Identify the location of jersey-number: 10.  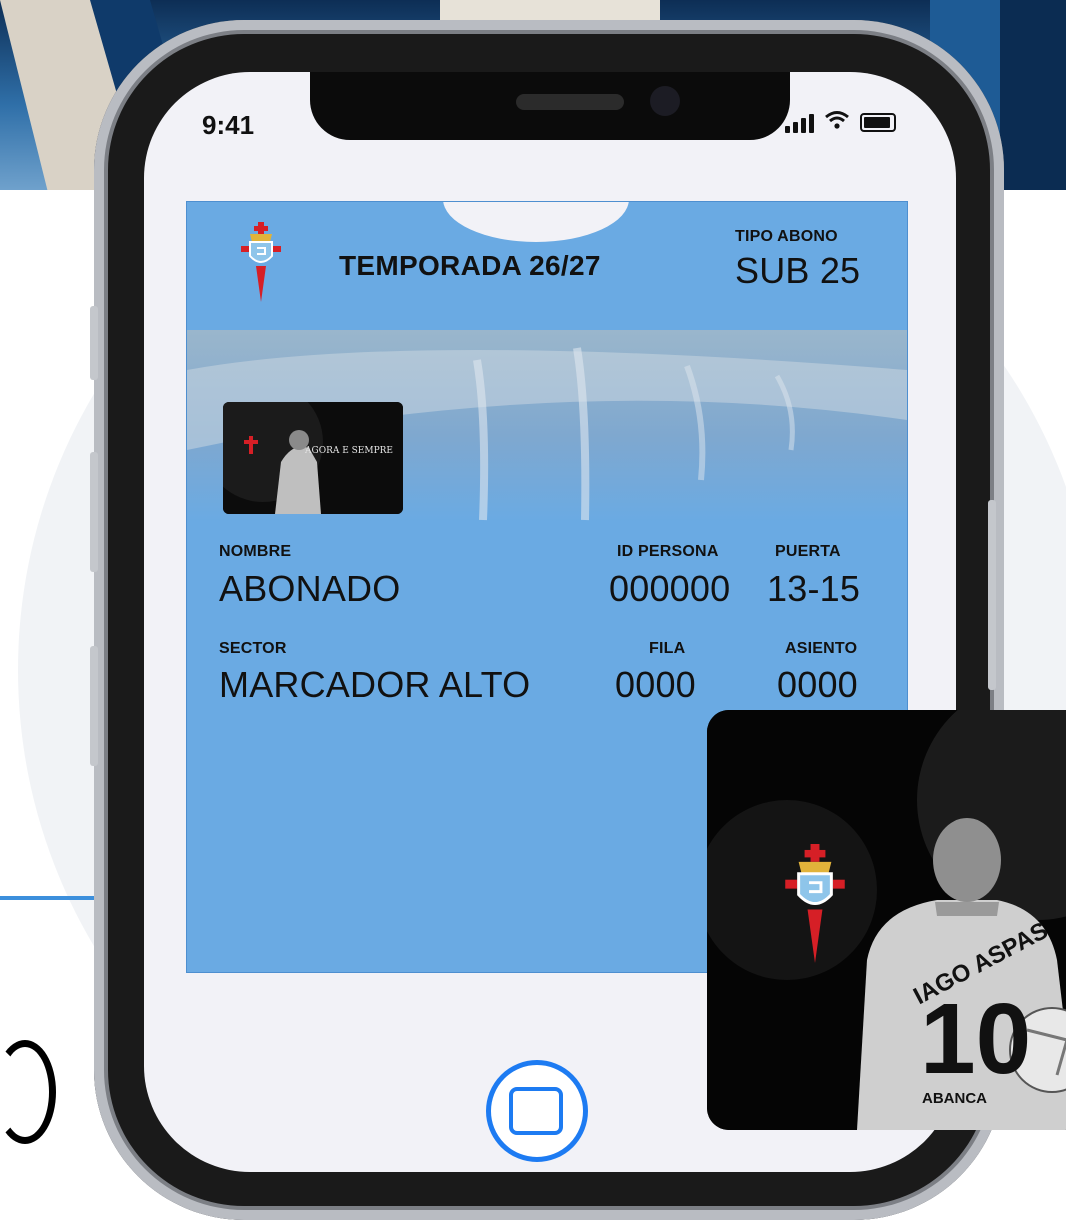
(976, 1039).